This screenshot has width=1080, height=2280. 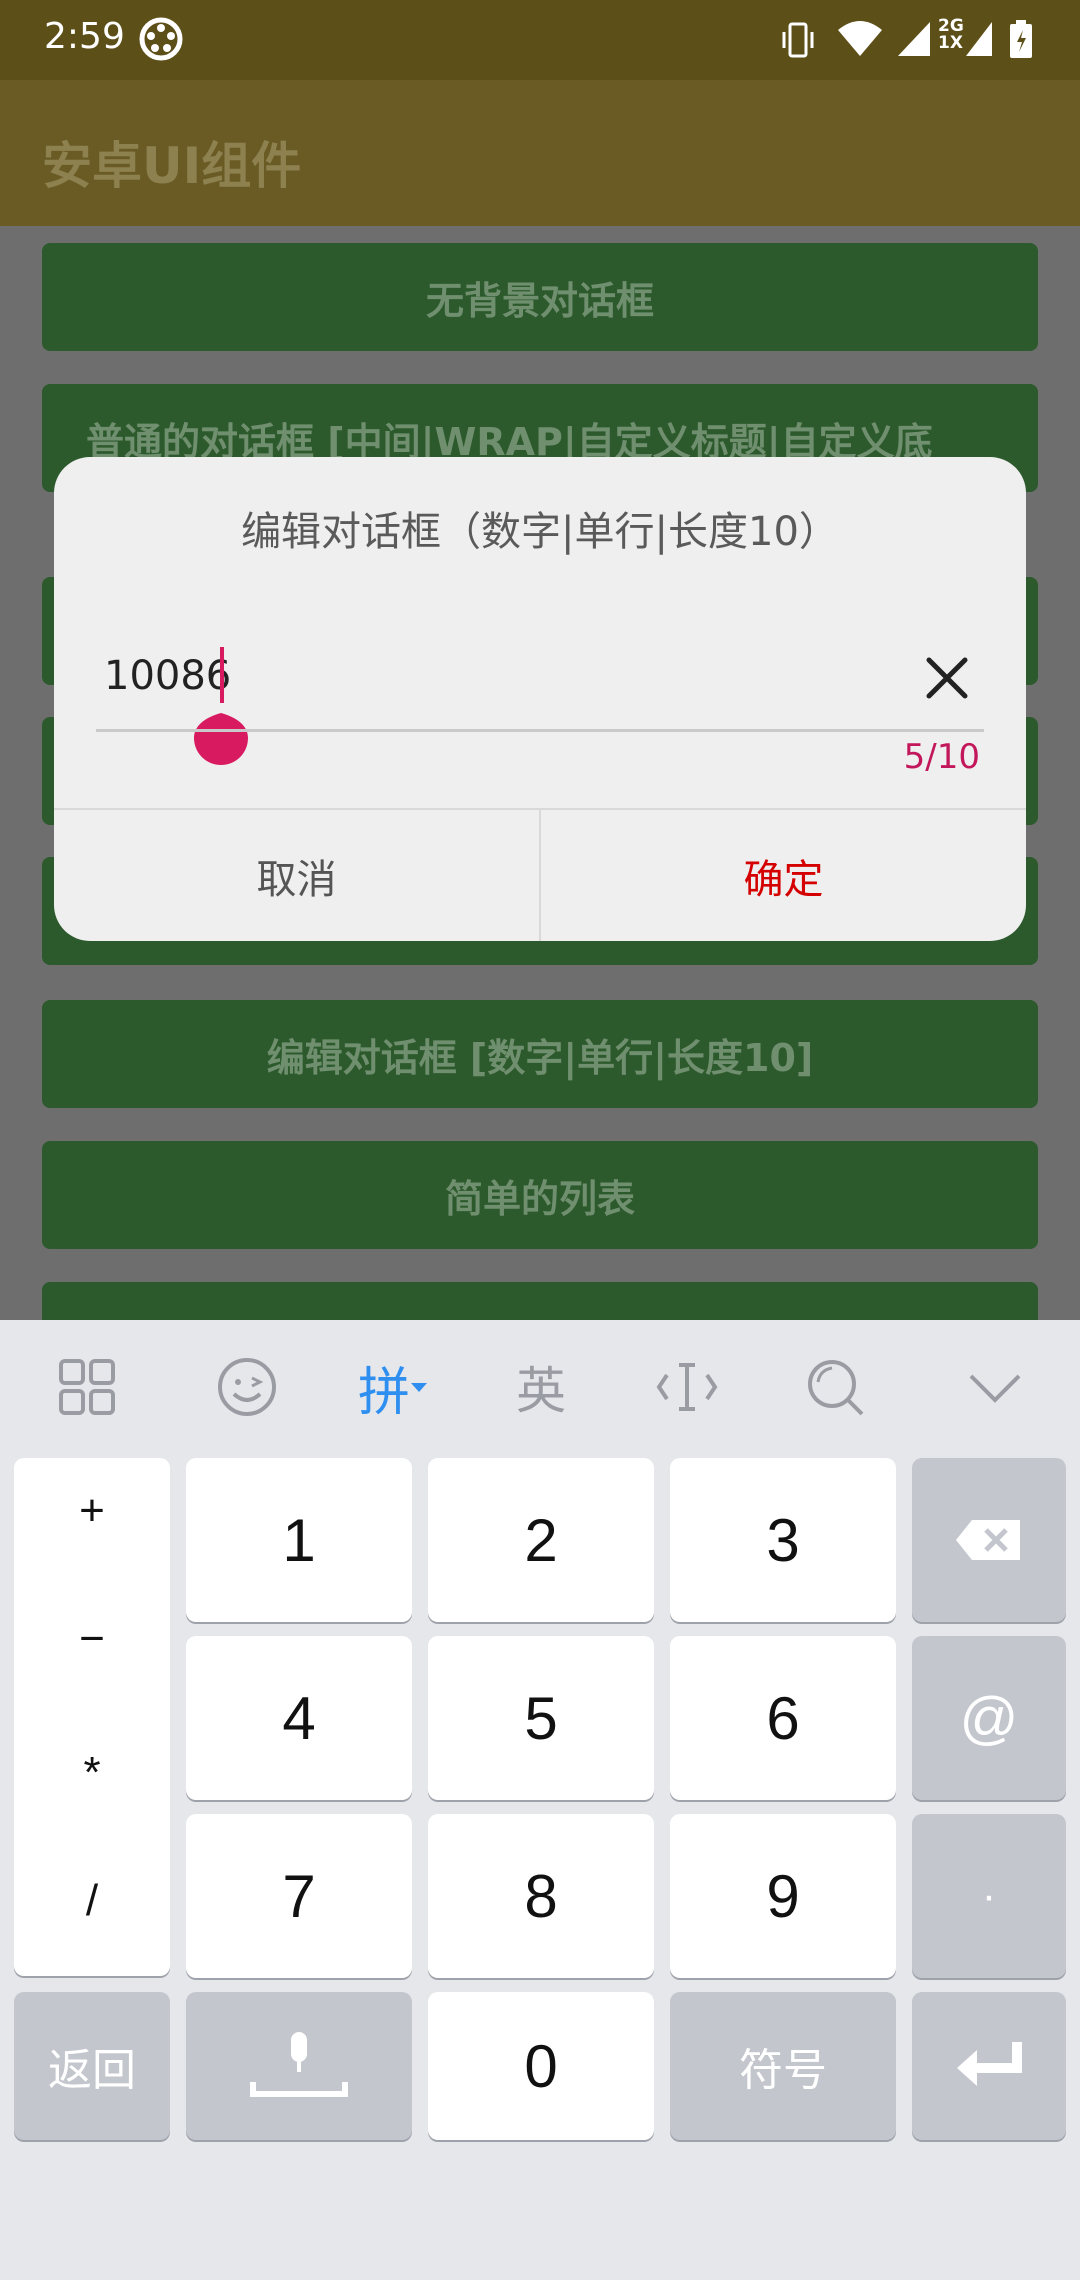 I want to click on edit-dialog-button: 编辑对话框 [数字|单行|长度10], so click(x=540, y=1054).